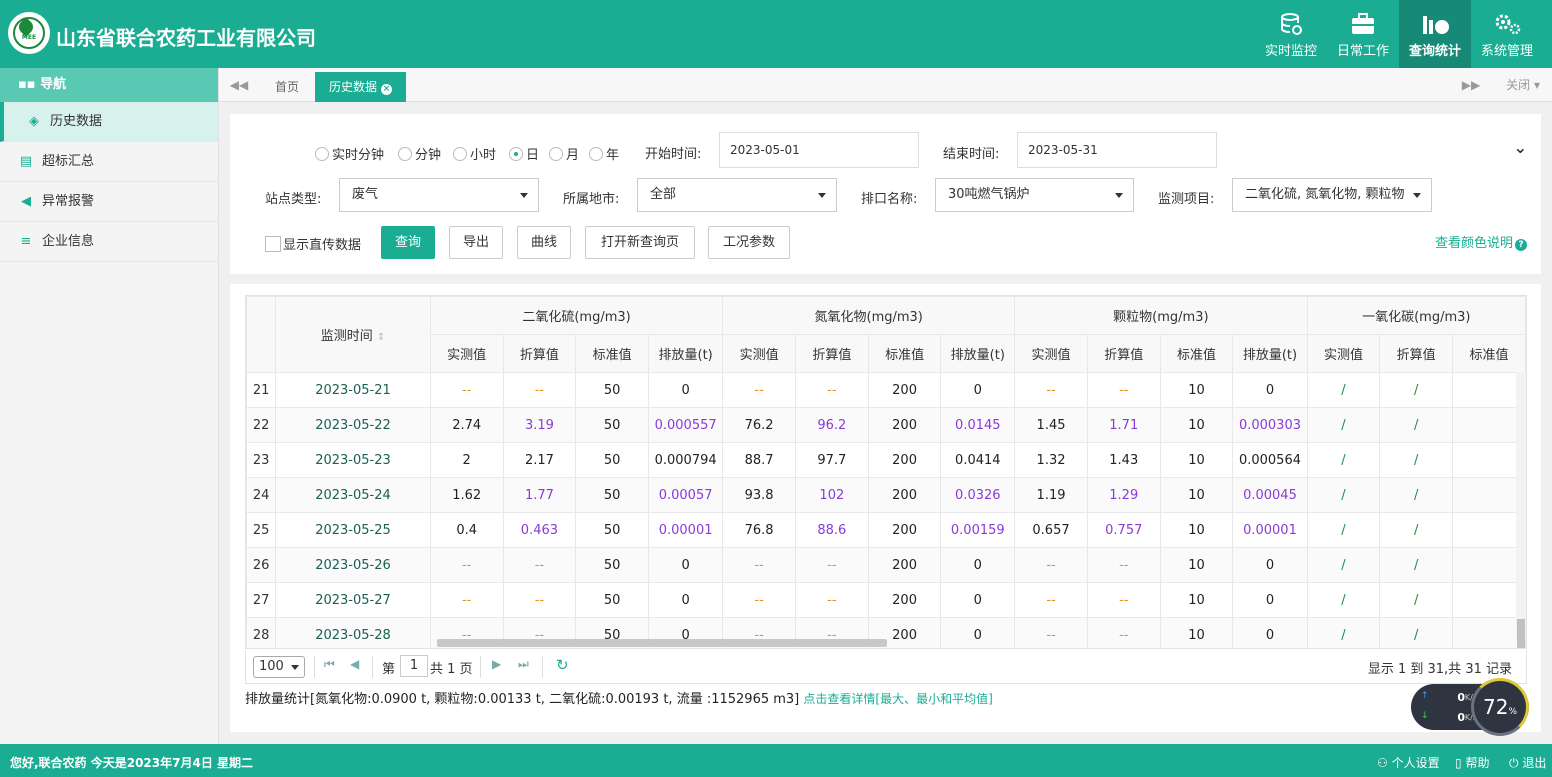 Image resolution: width=1552 pixels, height=777 pixels. I want to click on radio-year: 年, so click(604, 153).